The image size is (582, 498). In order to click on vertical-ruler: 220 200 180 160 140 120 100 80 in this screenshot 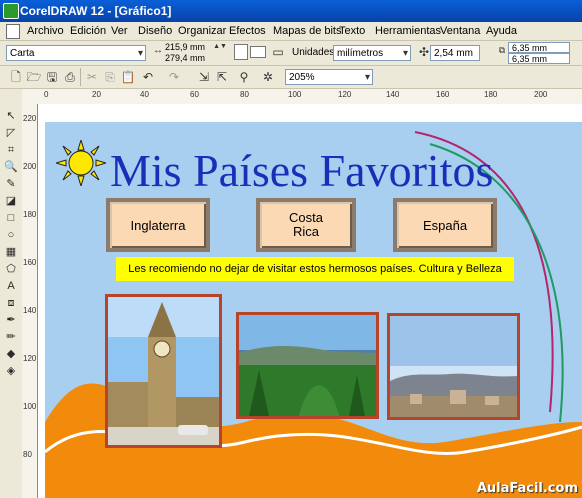, I will do `click(30, 301)`.